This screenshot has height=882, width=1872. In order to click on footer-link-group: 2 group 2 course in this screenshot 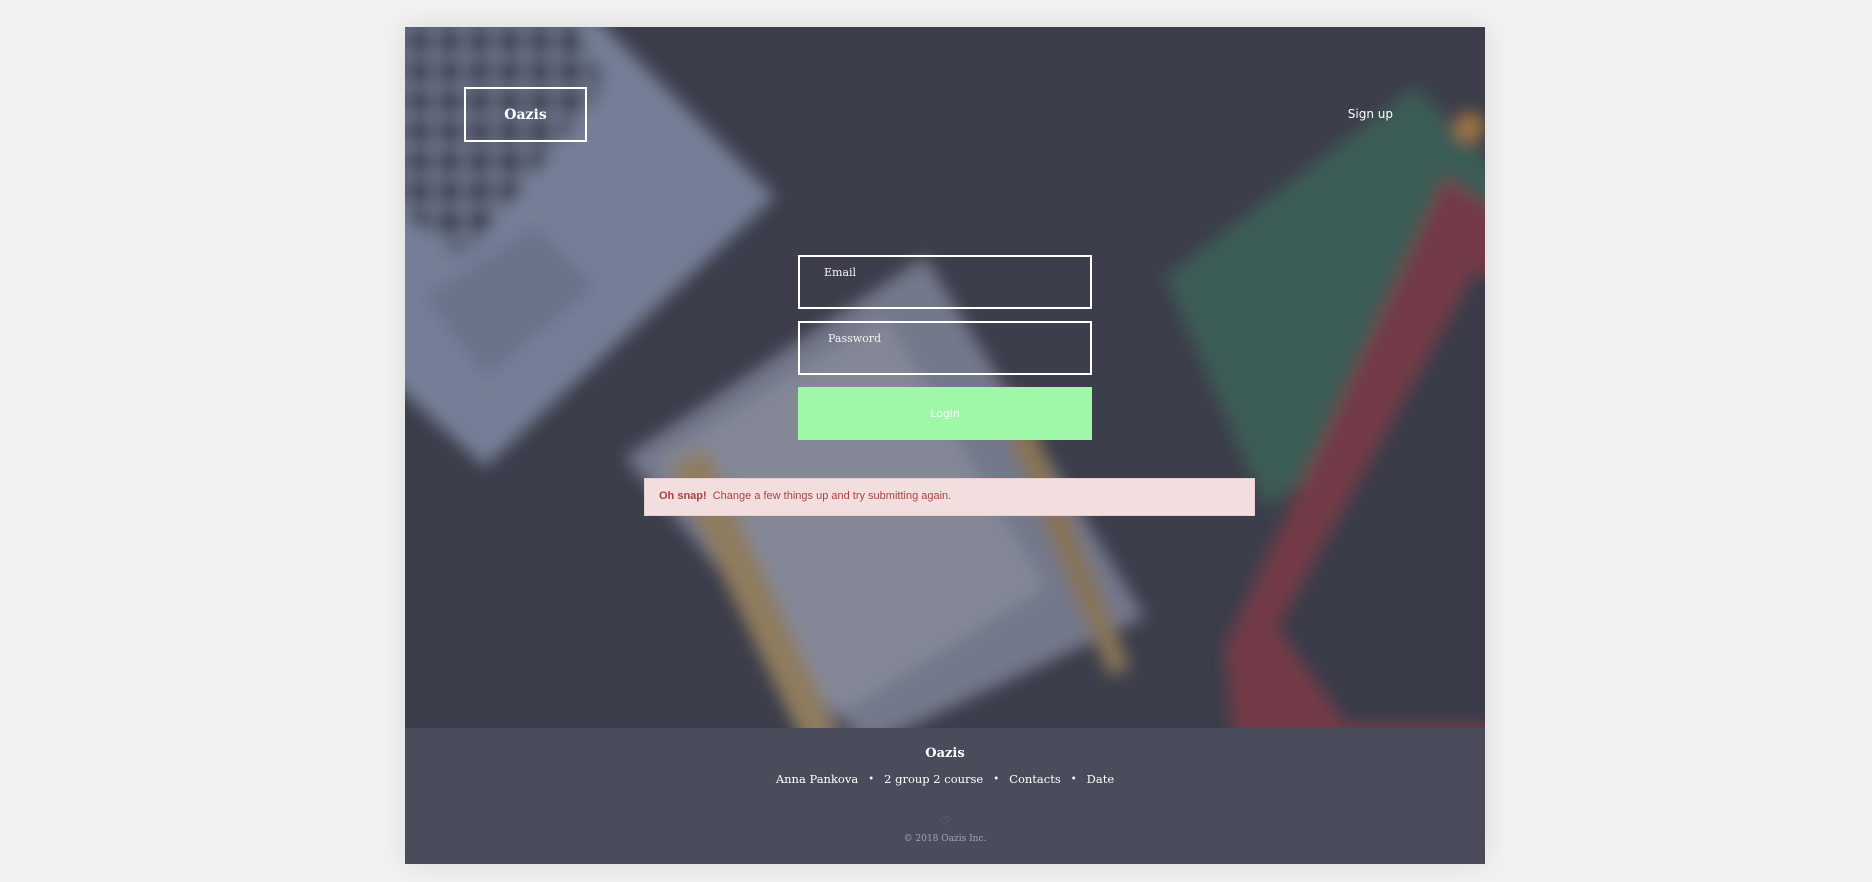, I will do `click(933, 779)`.